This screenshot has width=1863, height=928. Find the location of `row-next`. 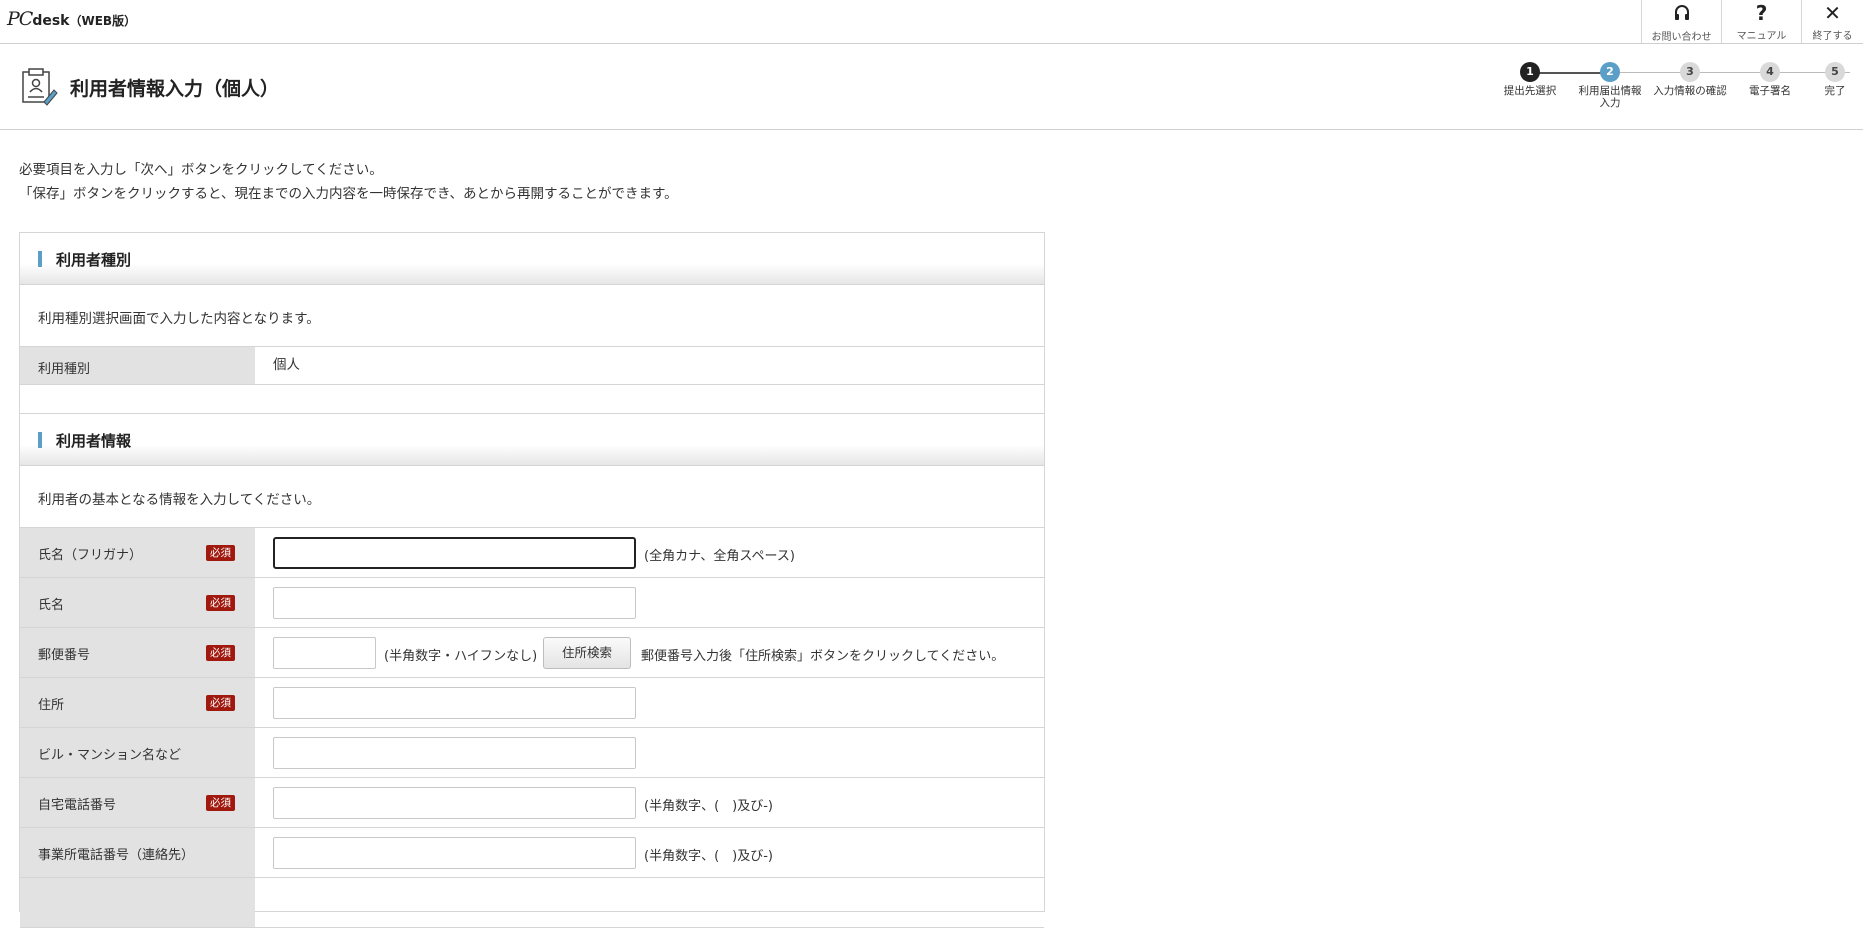

row-next is located at coordinates (532, 903).